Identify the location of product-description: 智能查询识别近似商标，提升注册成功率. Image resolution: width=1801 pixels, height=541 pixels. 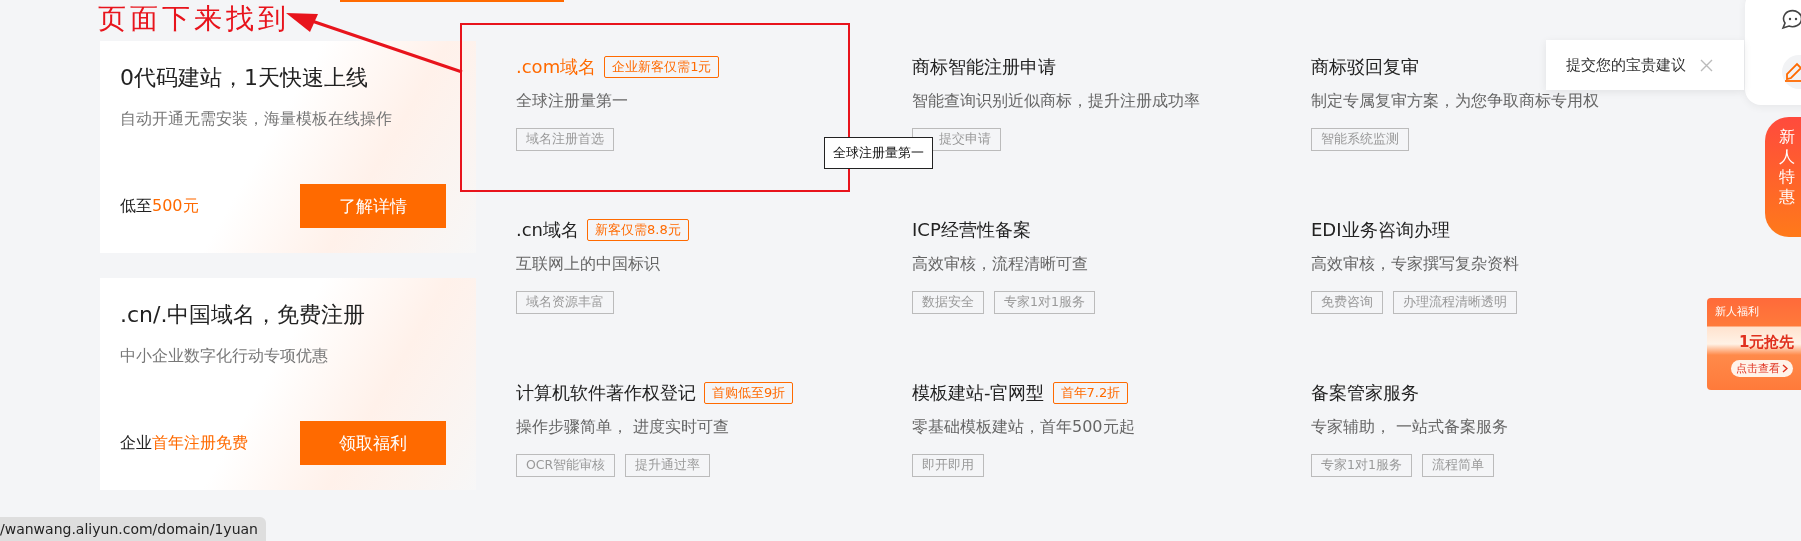
(1056, 101).